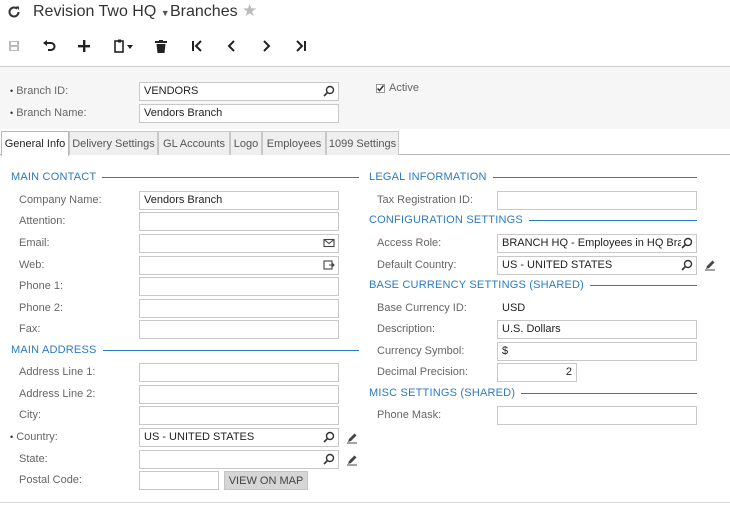 The width and height of the screenshot is (730, 517). Describe the element at coordinates (185, 177) in the screenshot. I see `main-contact-heading: MAIN CONTACT` at that location.